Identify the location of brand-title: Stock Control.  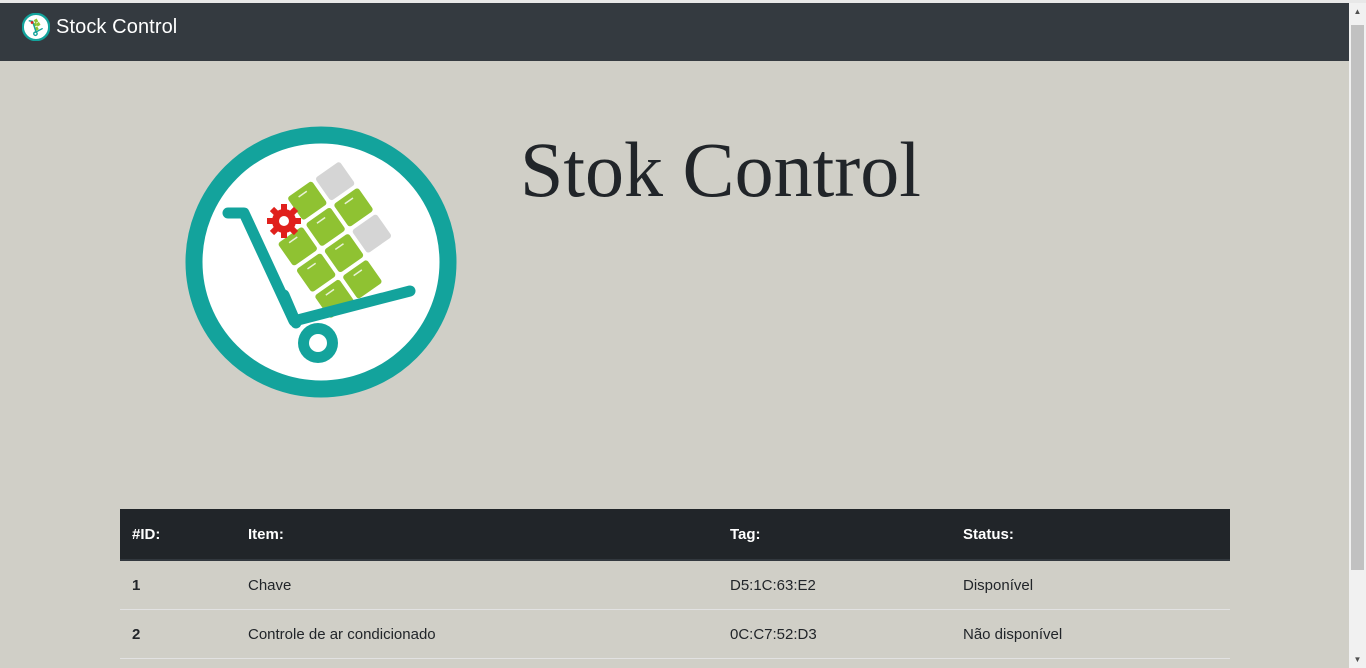
(117, 27).